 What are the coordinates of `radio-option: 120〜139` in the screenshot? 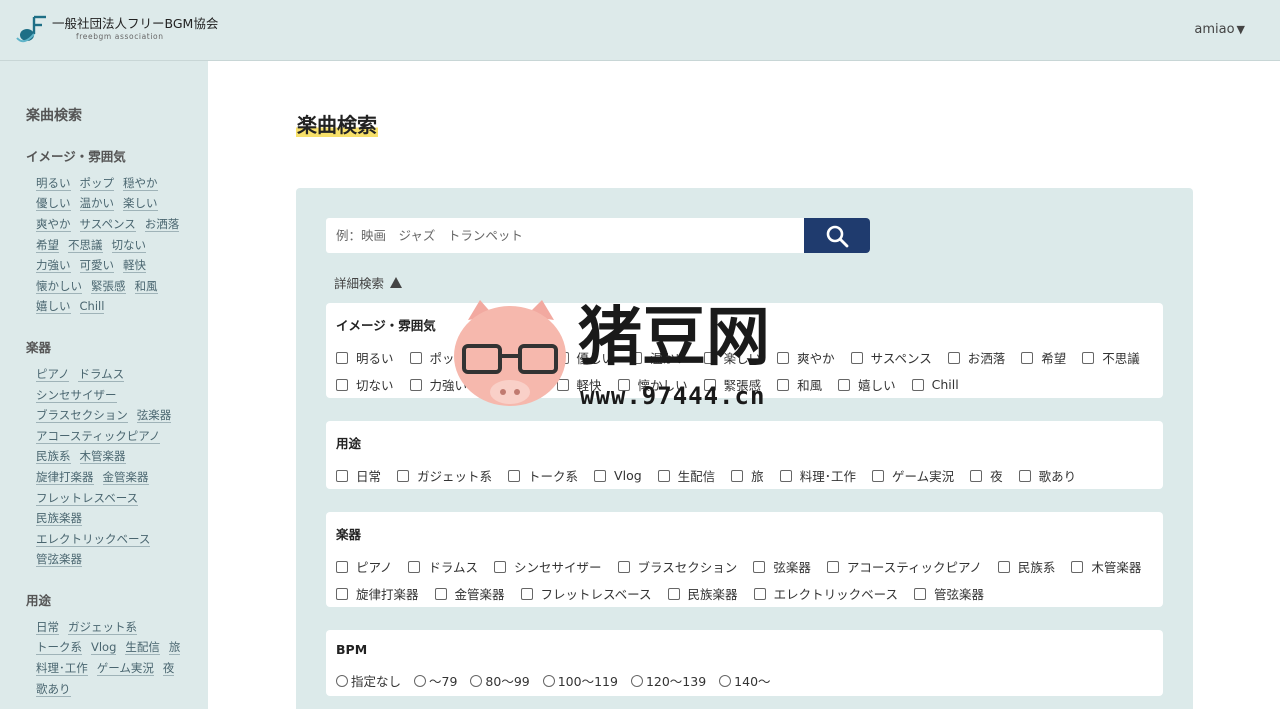 It's located at (668, 680).